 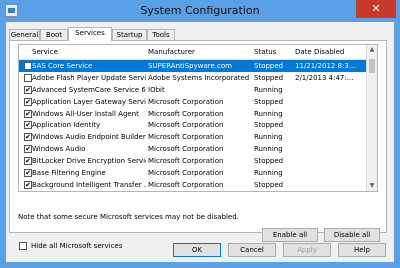 I want to click on column-status: Status, so click(x=265, y=52).